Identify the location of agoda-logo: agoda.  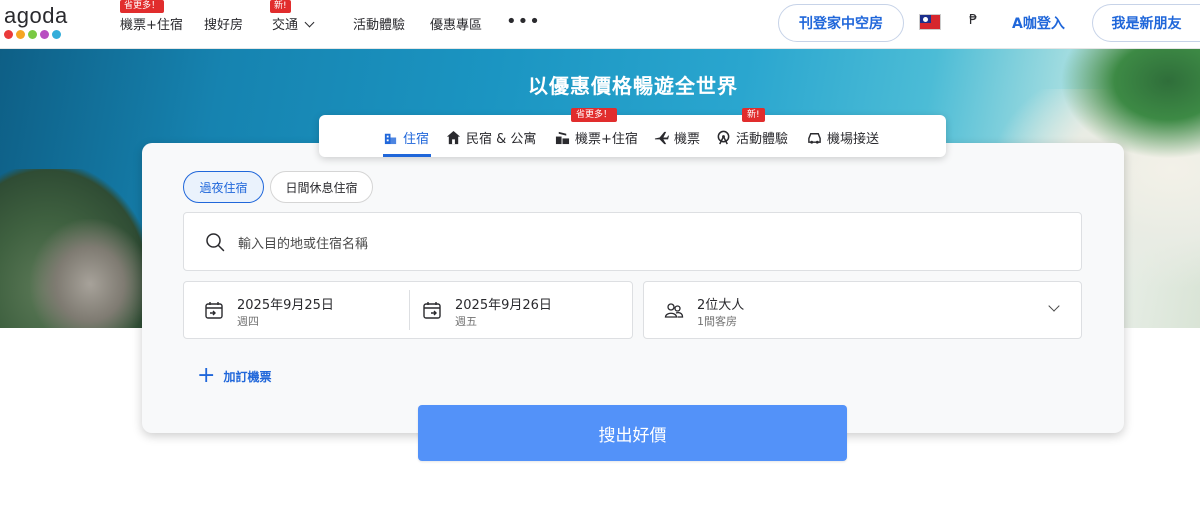
(37, 23).